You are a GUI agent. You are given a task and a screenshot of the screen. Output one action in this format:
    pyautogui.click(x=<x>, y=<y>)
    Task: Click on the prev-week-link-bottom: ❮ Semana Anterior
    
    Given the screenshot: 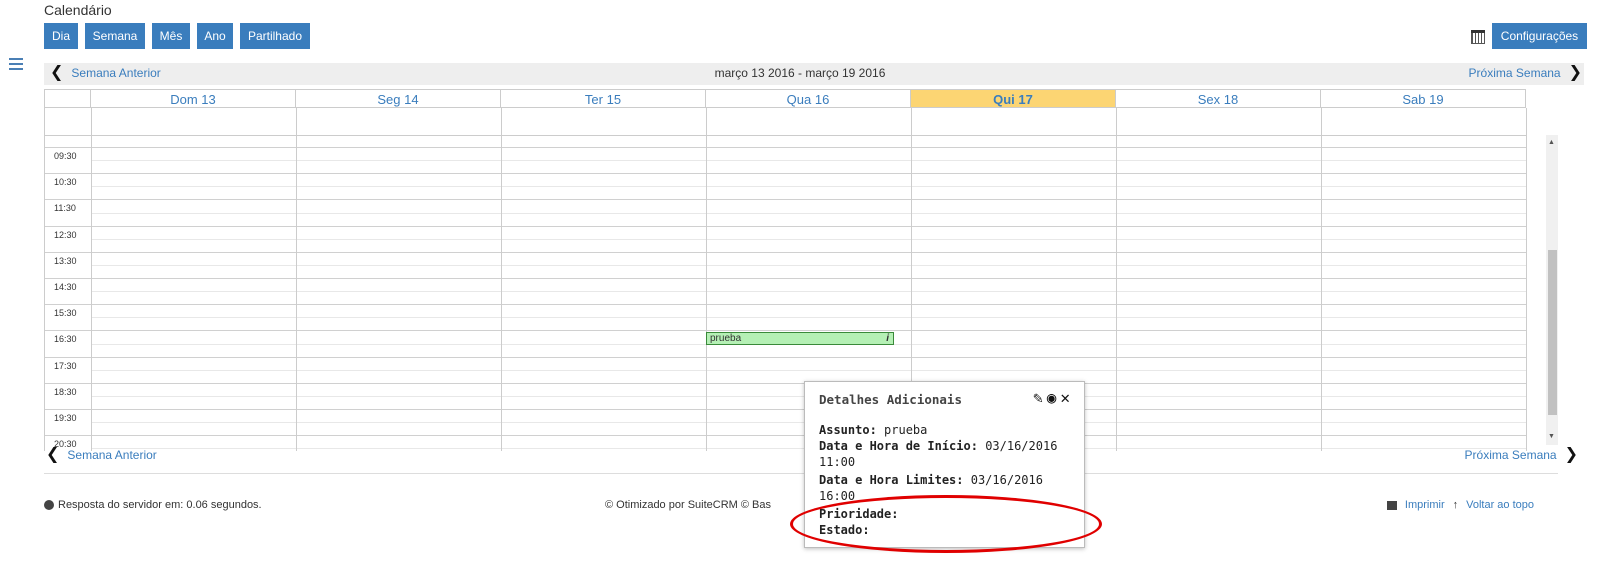 What is the action you would take?
    pyautogui.click(x=101, y=454)
    